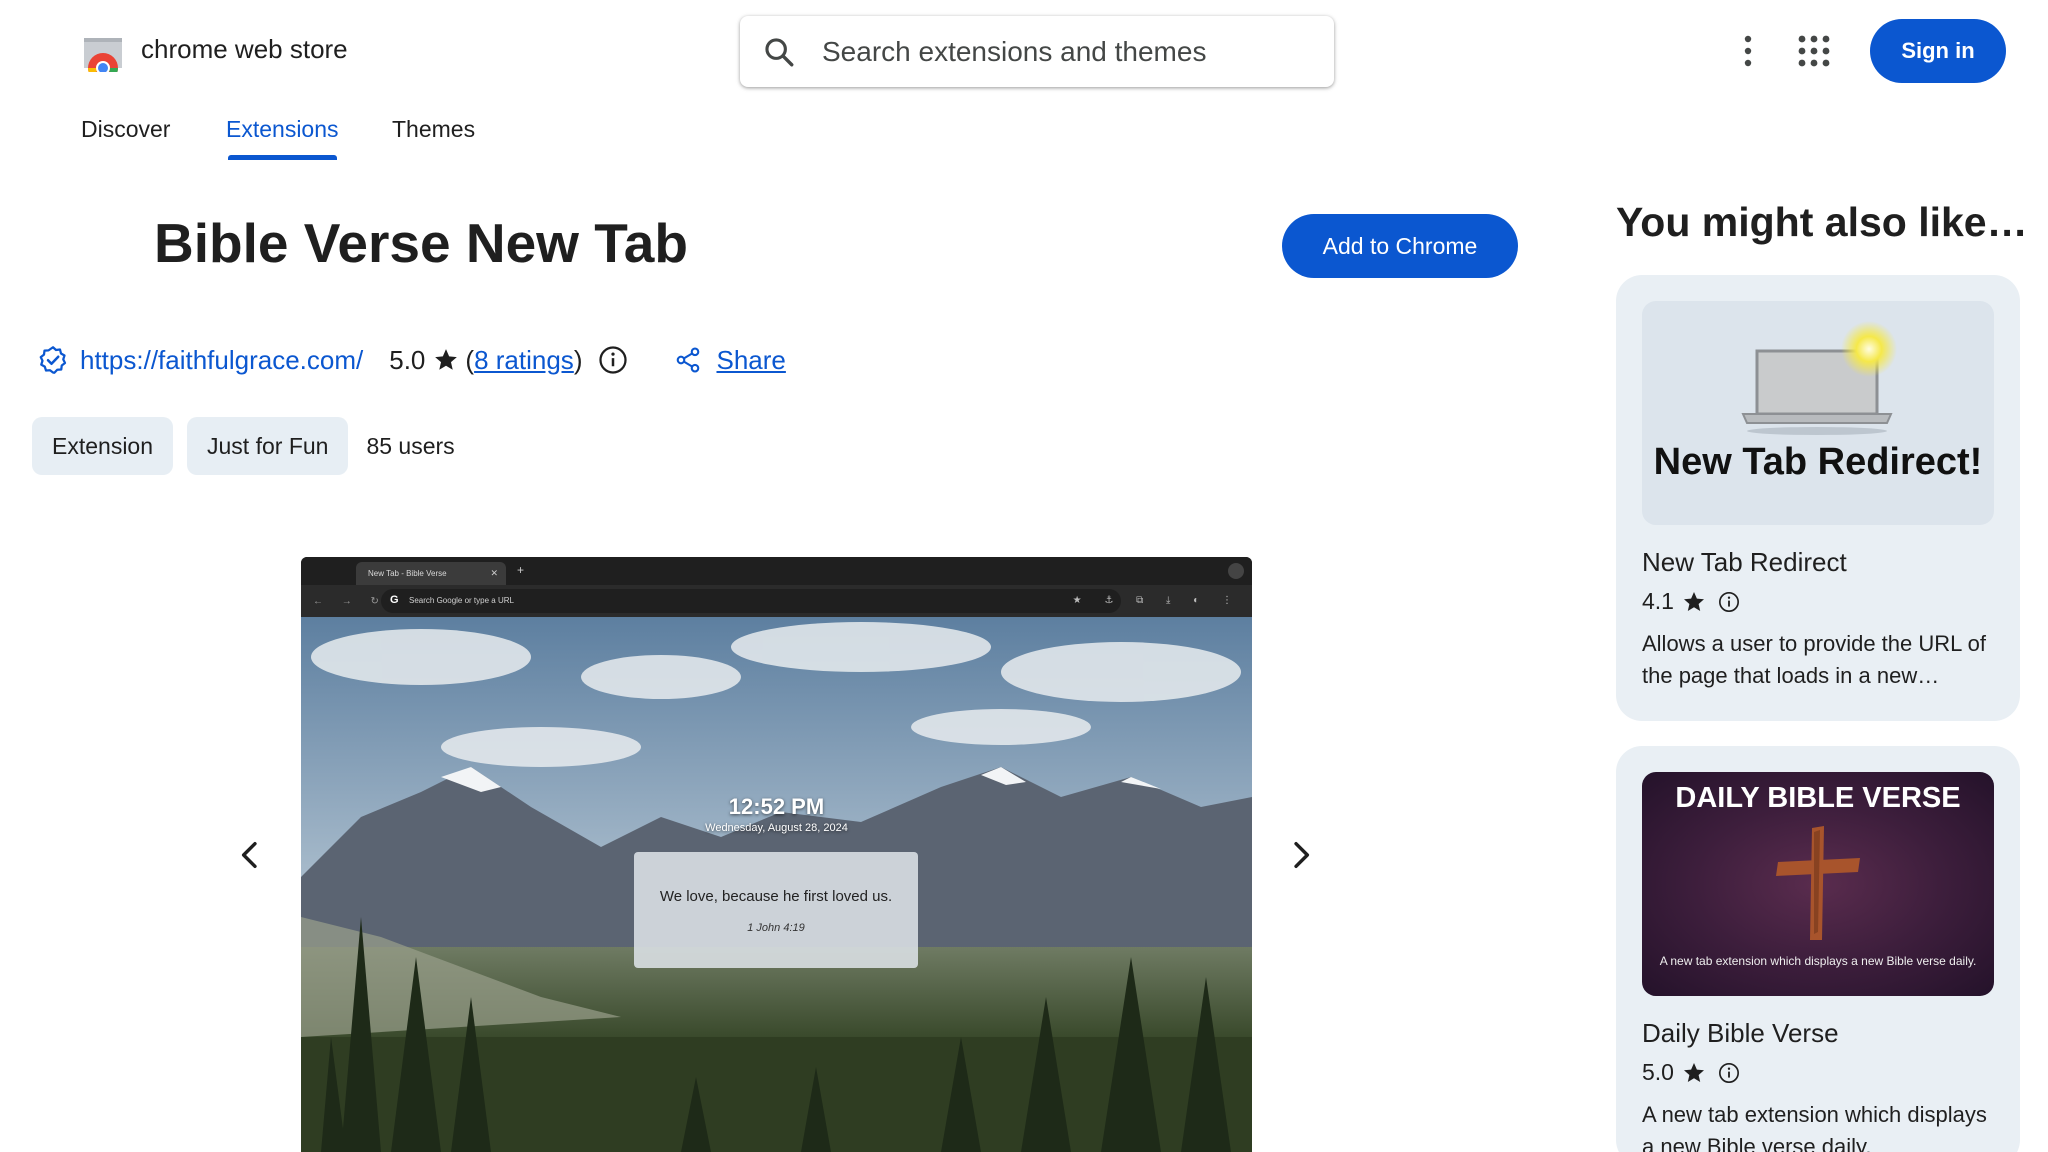 This screenshot has width=2048, height=1152. What do you see at coordinates (521, 570) in the screenshot?
I see `new-tab-icon: +` at bounding box center [521, 570].